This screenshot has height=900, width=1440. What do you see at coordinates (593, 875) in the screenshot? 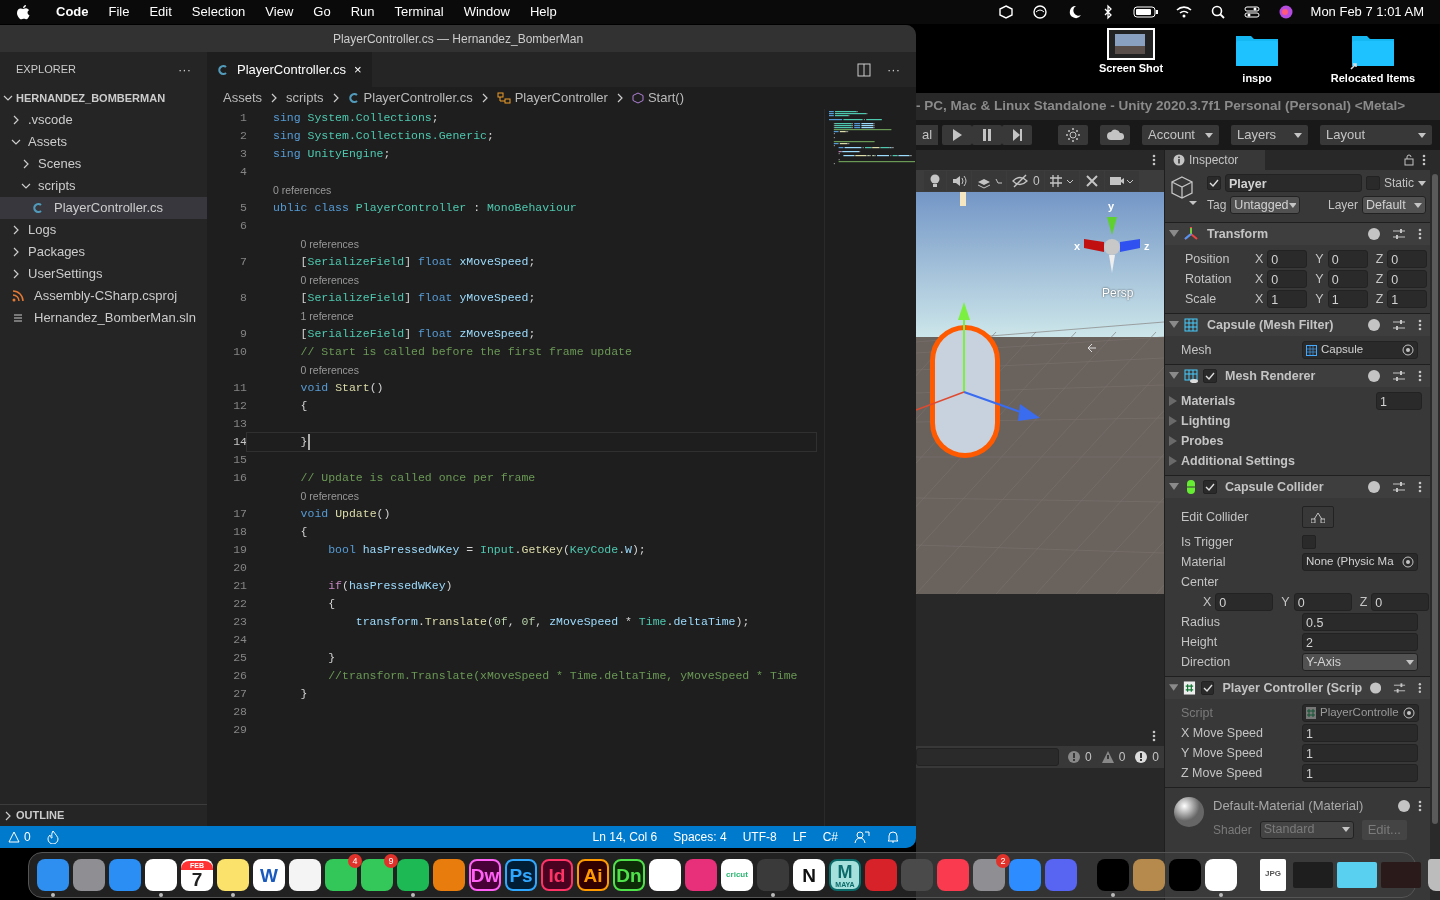
I see `app-icon: Ai` at bounding box center [593, 875].